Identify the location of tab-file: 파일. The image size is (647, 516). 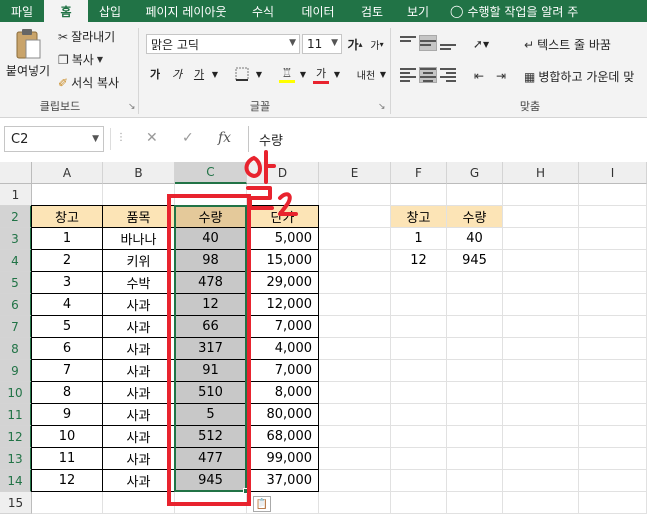
(22, 11).